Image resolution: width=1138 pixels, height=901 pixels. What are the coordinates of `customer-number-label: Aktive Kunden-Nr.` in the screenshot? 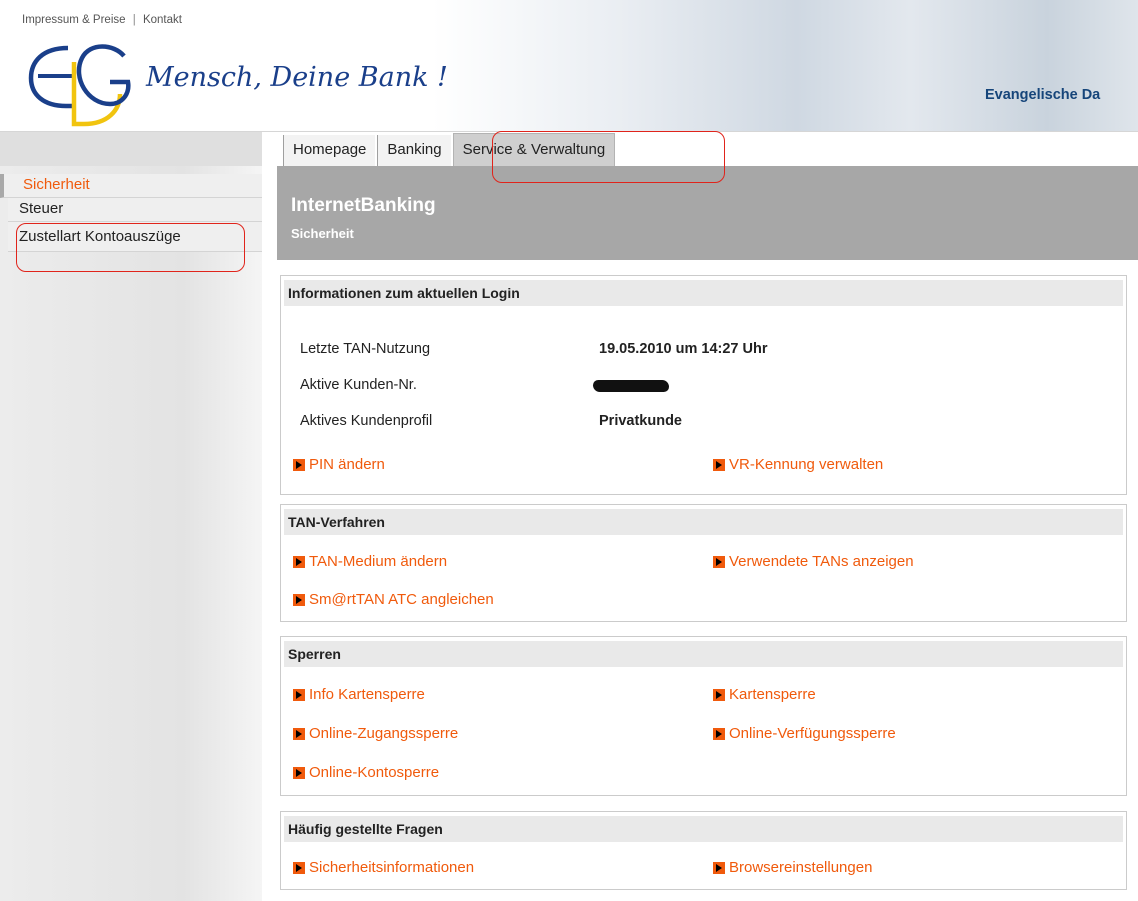 It's located at (358, 385).